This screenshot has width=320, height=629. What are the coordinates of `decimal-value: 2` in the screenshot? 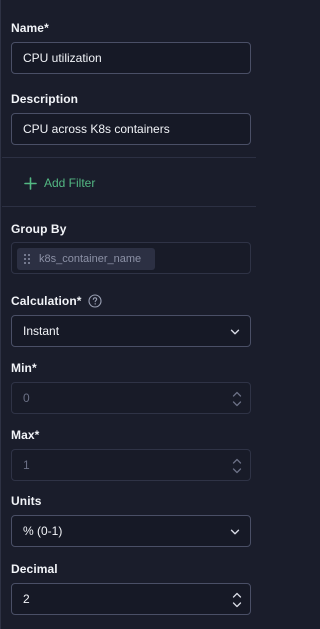 It's located at (26, 599).